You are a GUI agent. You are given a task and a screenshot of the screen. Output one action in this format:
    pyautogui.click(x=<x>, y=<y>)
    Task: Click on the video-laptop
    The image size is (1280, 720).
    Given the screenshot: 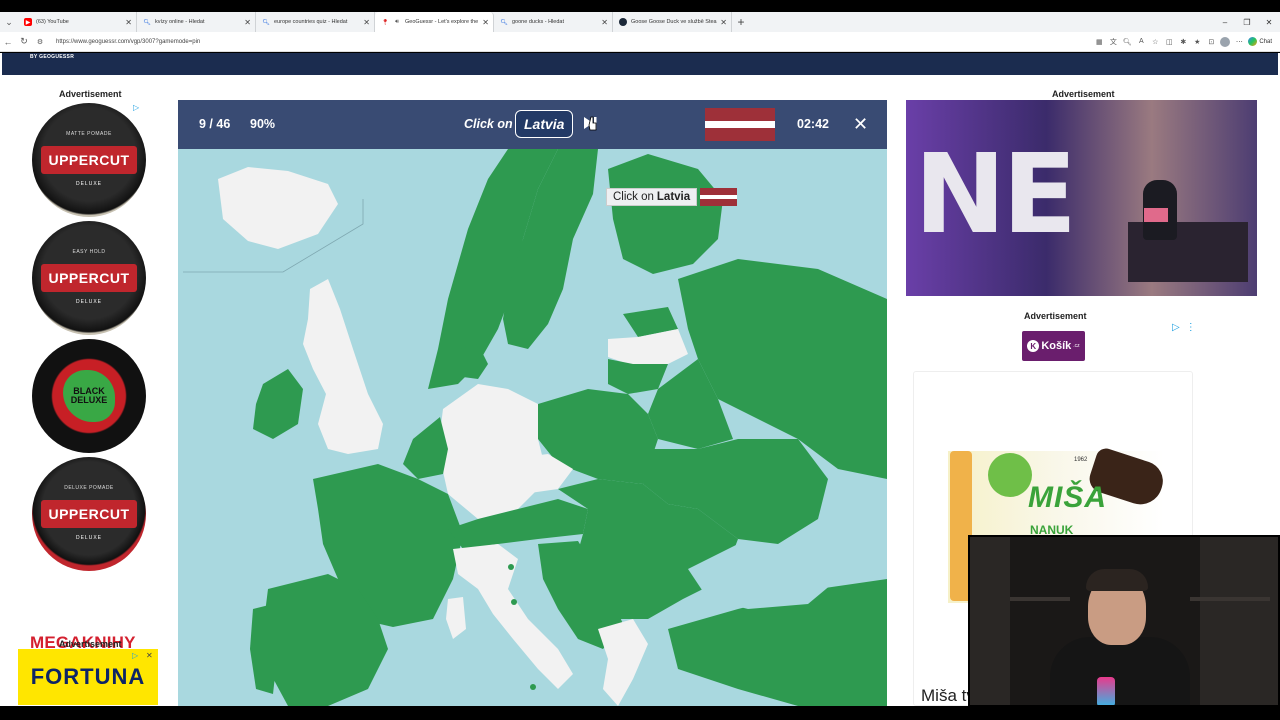 What is the action you would take?
    pyautogui.click(x=1156, y=215)
    